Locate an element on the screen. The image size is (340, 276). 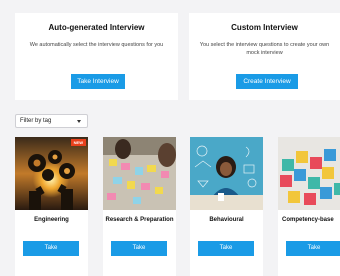
tile-engineering: NEW Engineering Take is located at coordinates (51, 206).